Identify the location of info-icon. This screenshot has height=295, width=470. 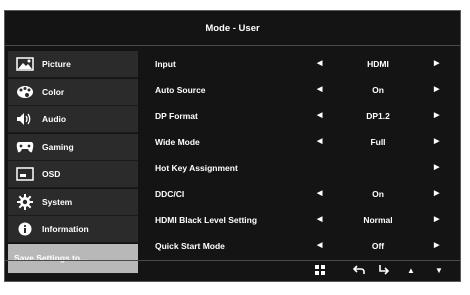
(25, 229).